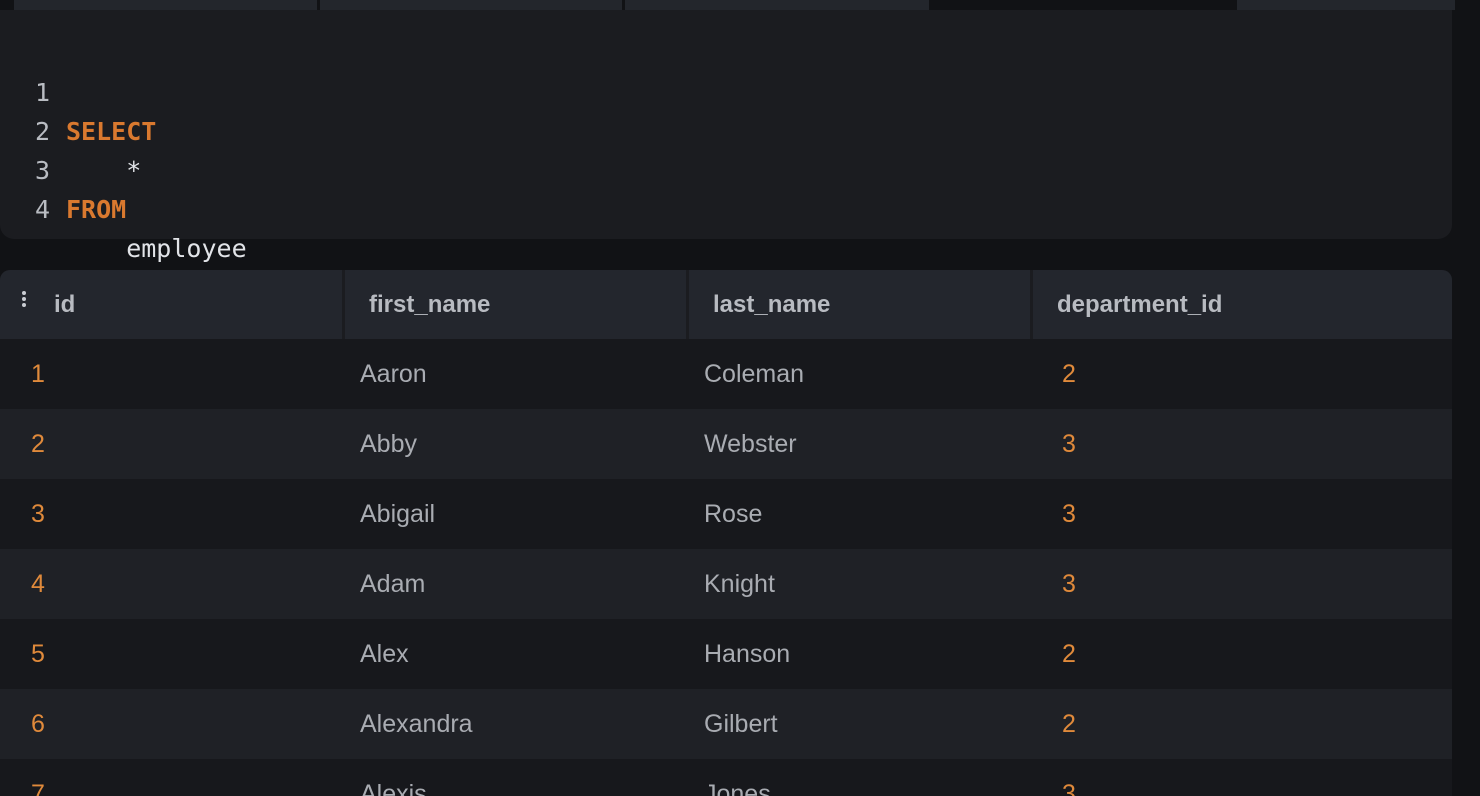 The height and width of the screenshot is (796, 1480). What do you see at coordinates (741, 724) in the screenshot?
I see `cell-last-name: Gilbert` at bounding box center [741, 724].